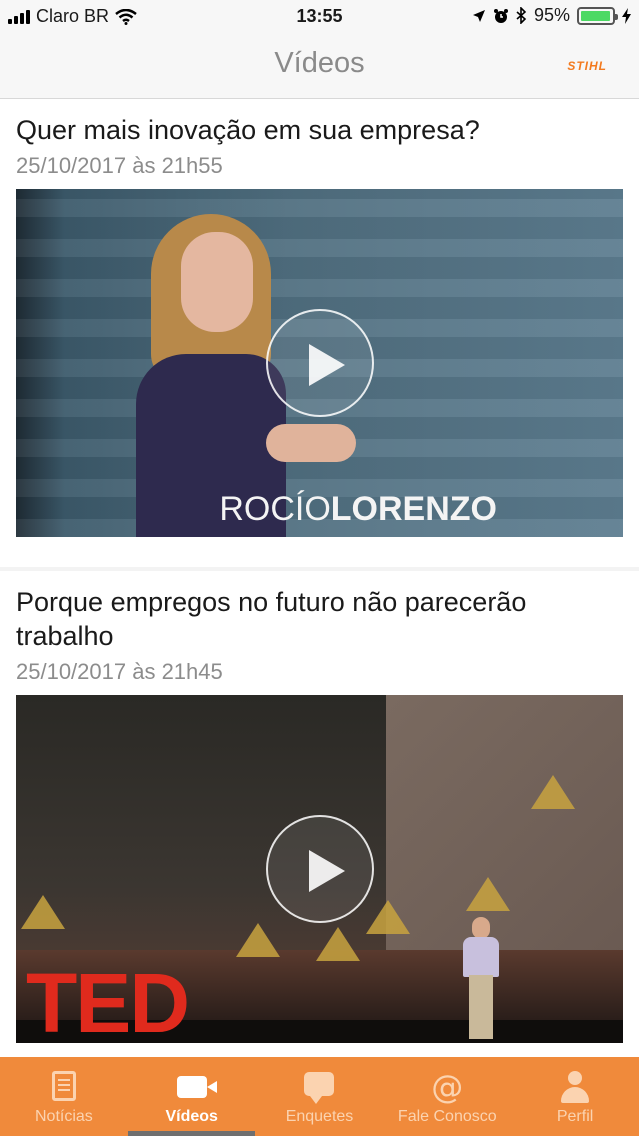  I want to click on active-tab-indicator, so click(191, 1133).